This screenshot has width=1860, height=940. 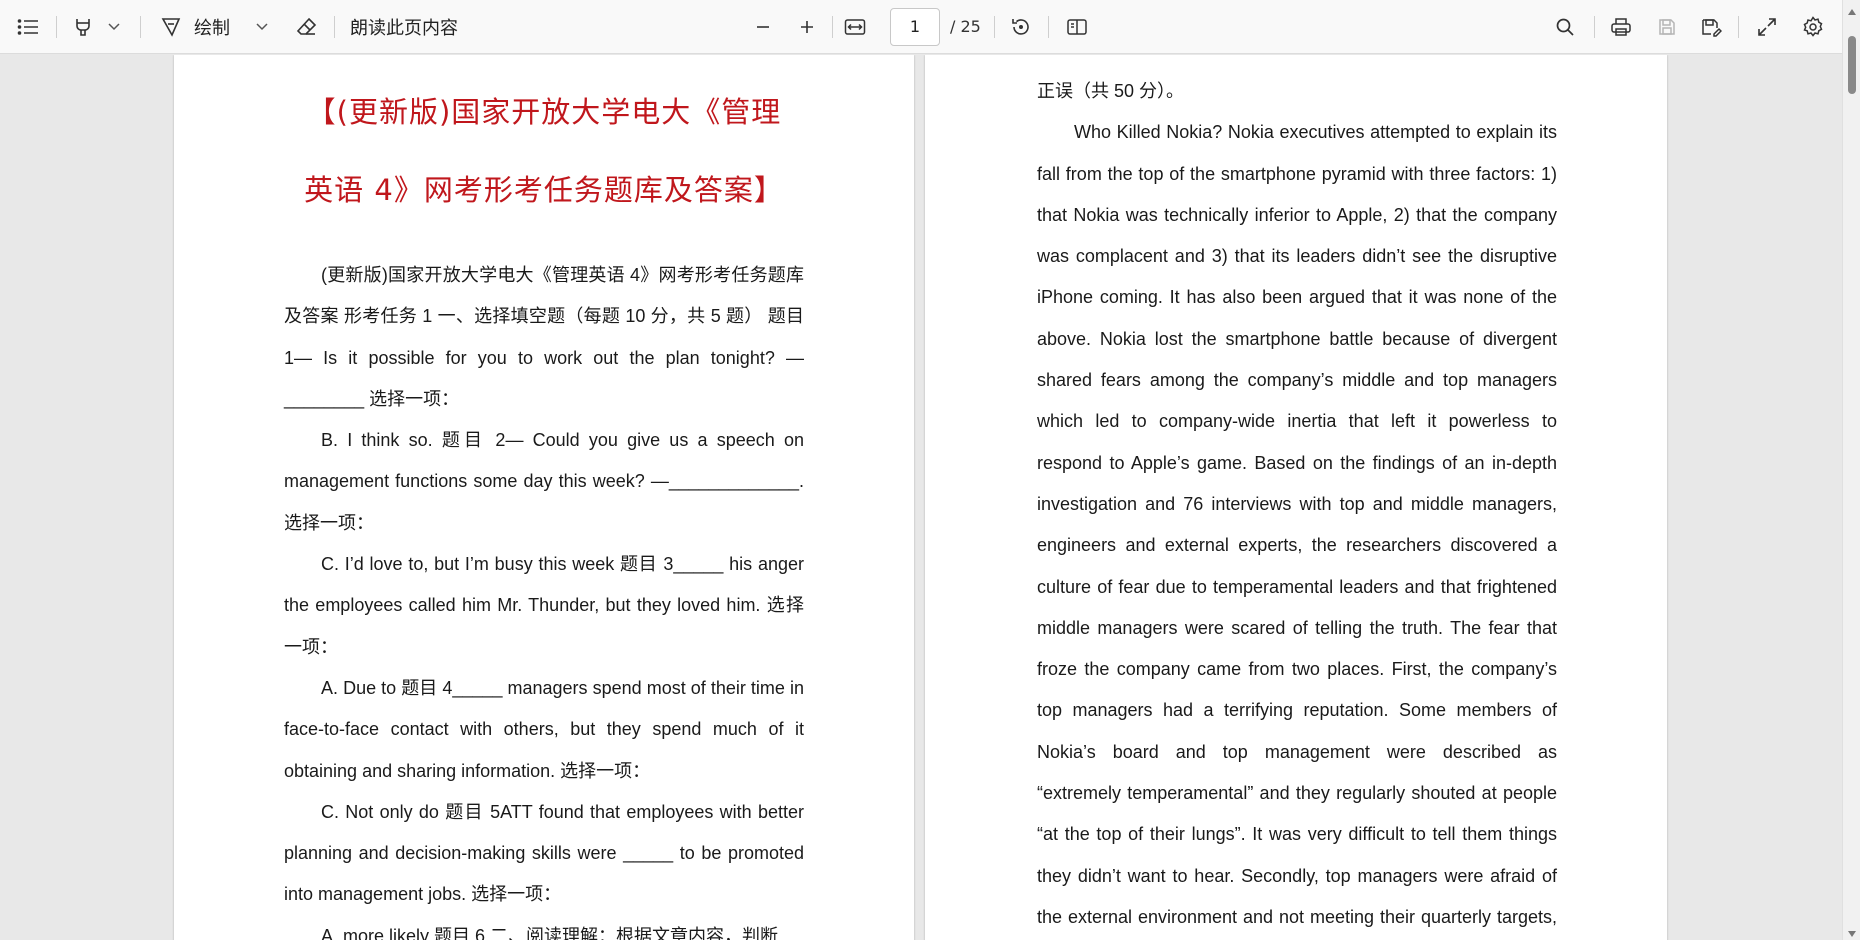 What do you see at coordinates (171, 27) in the screenshot?
I see `draw-icon` at bounding box center [171, 27].